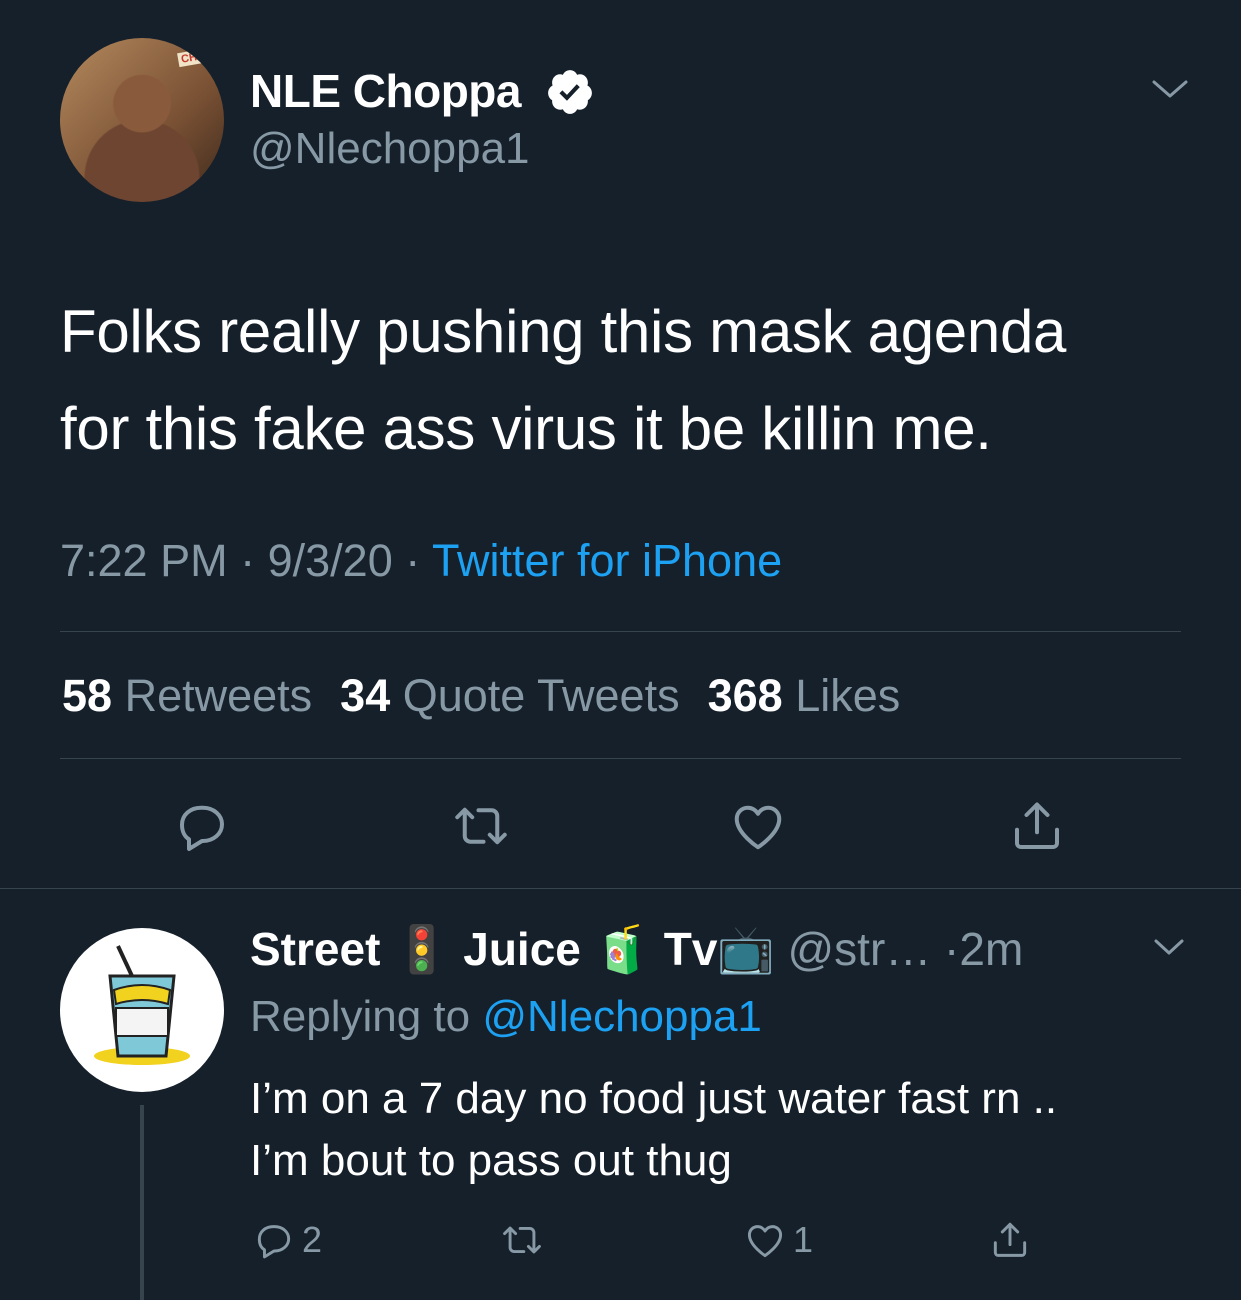  I want to click on reply-header: Street 🚦 Juice 🧃 Tv📺 @str… ·2m, so click(636, 949).